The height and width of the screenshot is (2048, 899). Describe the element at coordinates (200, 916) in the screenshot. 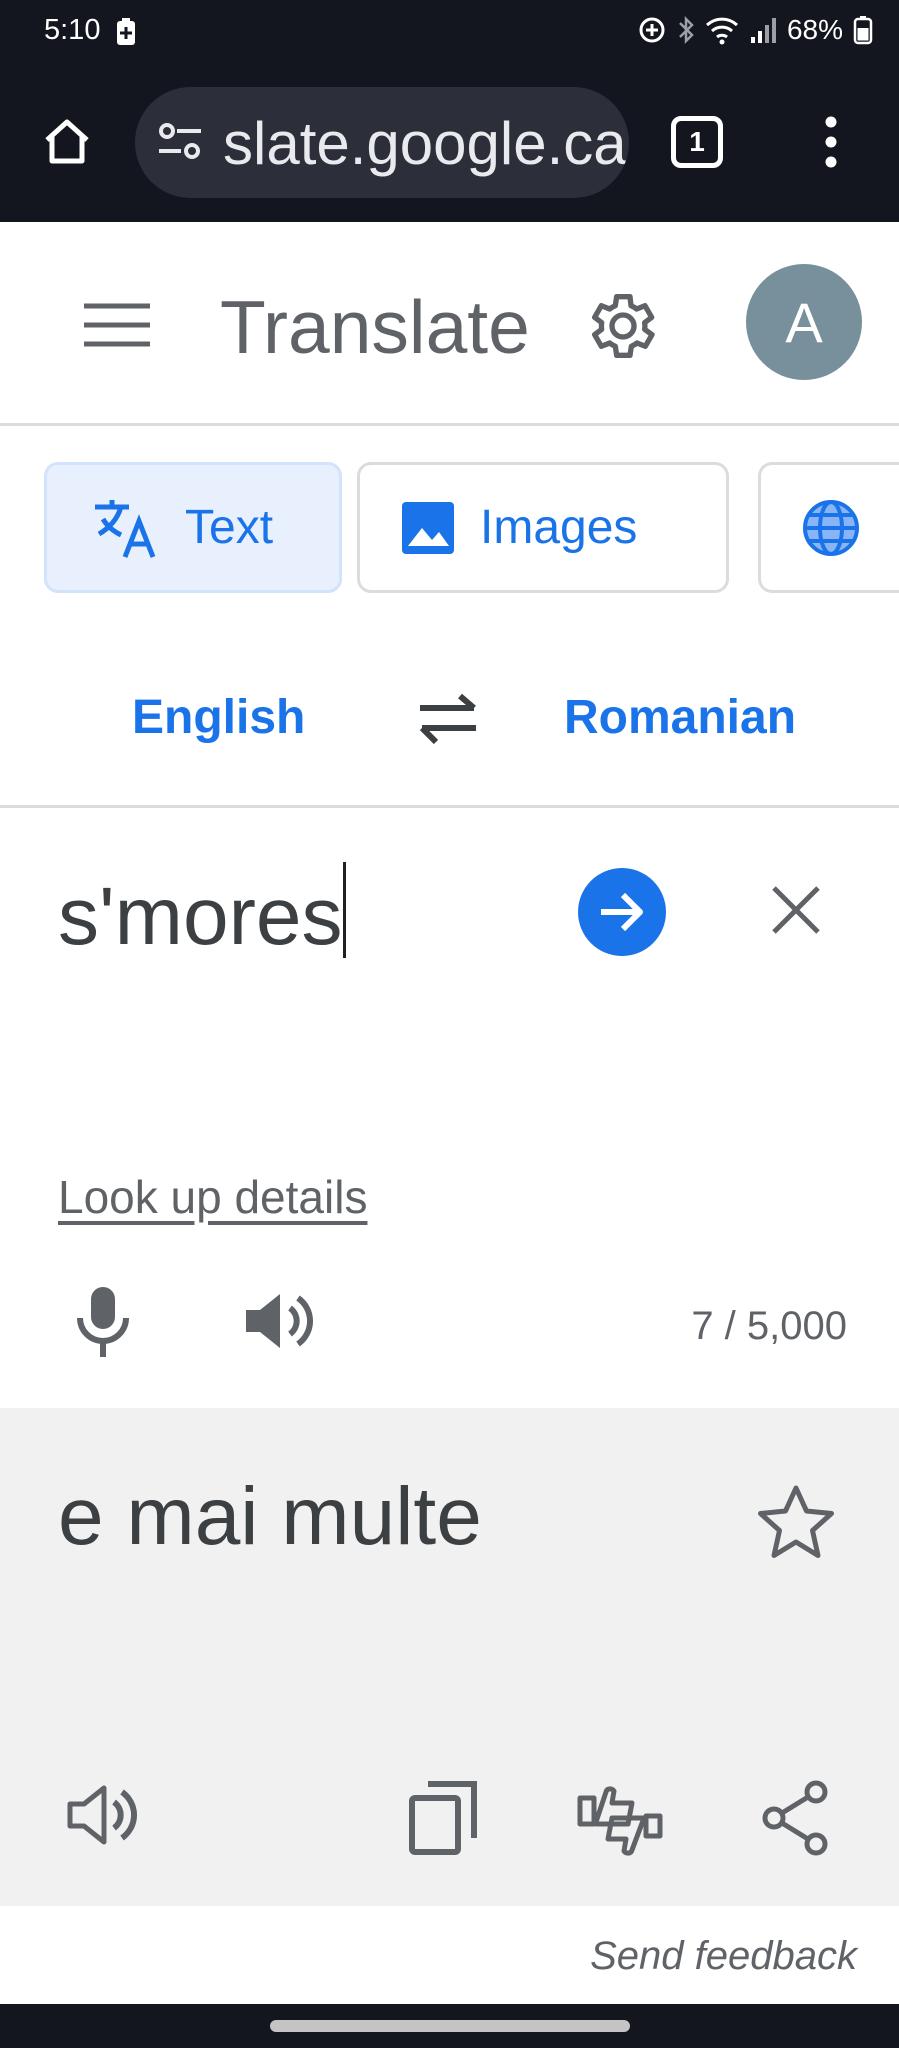

I see `source-text-value: s'mores` at that location.